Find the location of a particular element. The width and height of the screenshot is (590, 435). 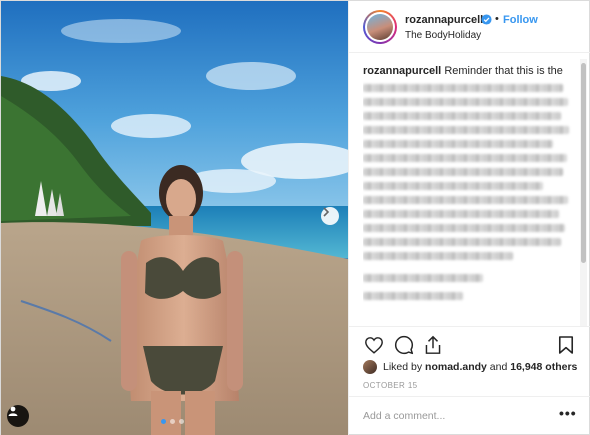

caption-scrollbar-thumb is located at coordinates (583, 163).